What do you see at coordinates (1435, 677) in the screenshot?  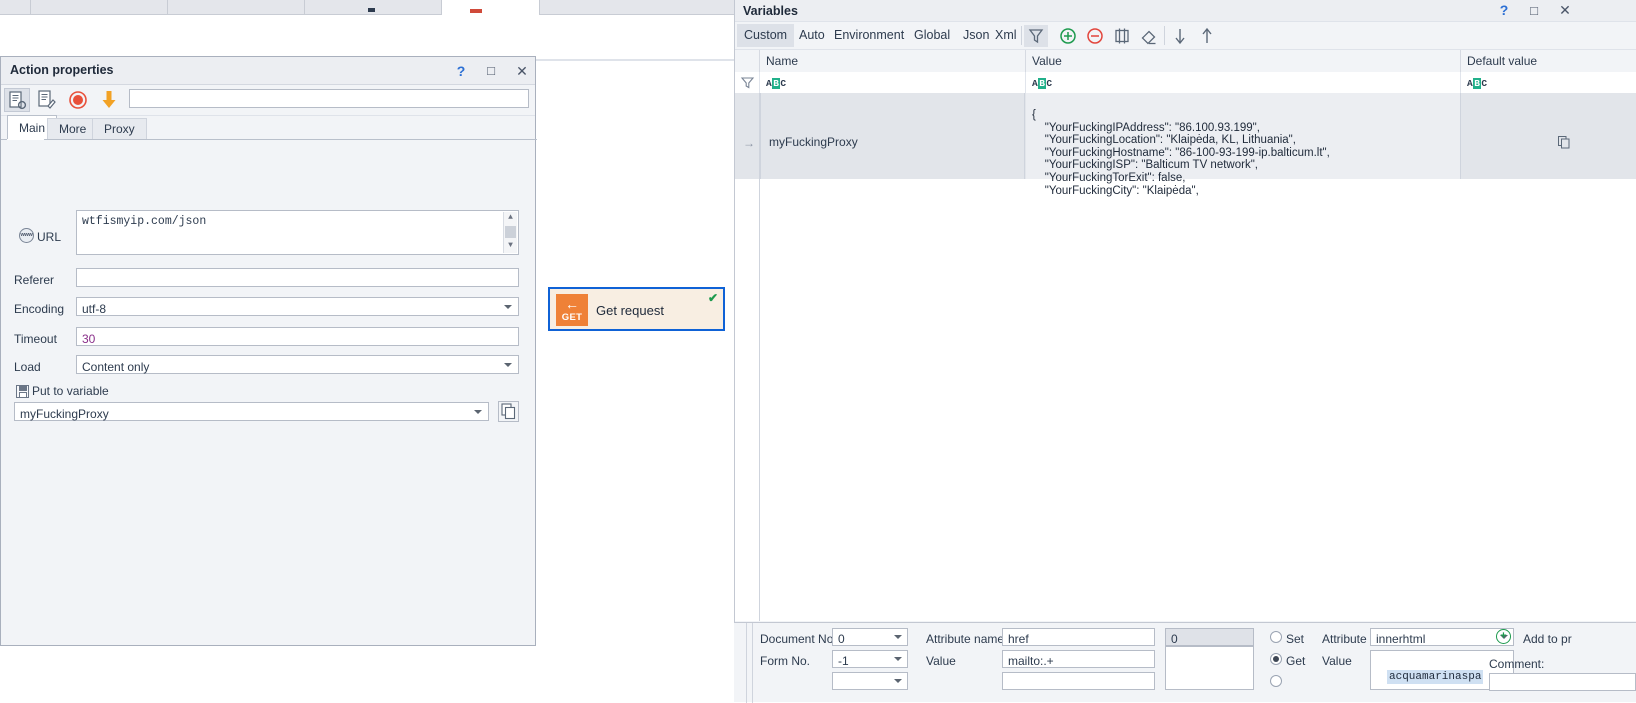 I see `attr-value-highlight: acquamarinaspa` at bounding box center [1435, 677].